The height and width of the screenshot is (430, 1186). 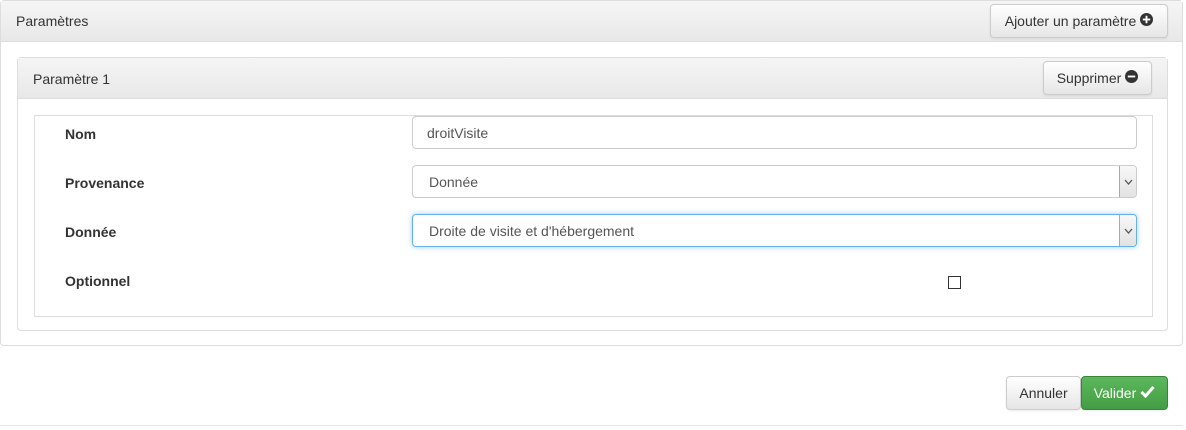 What do you see at coordinates (72, 79) in the screenshot?
I see `parameter-title: Paramètre 1` at bounding box center [72, 79].